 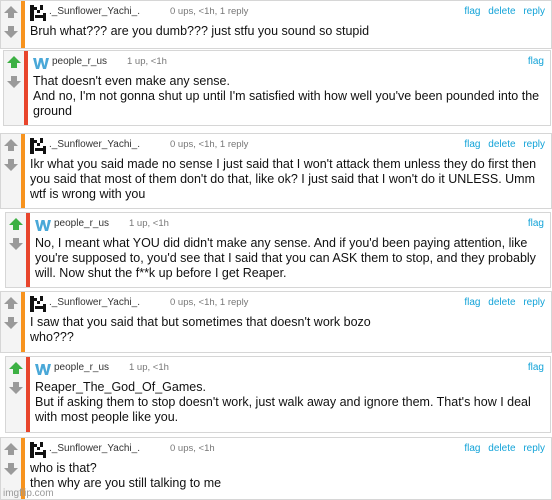 What do you see at coordinates (126, 483) in the screenshot?
I see `comment-line: then why are you still talking to me` at bounding box center [126, 483].